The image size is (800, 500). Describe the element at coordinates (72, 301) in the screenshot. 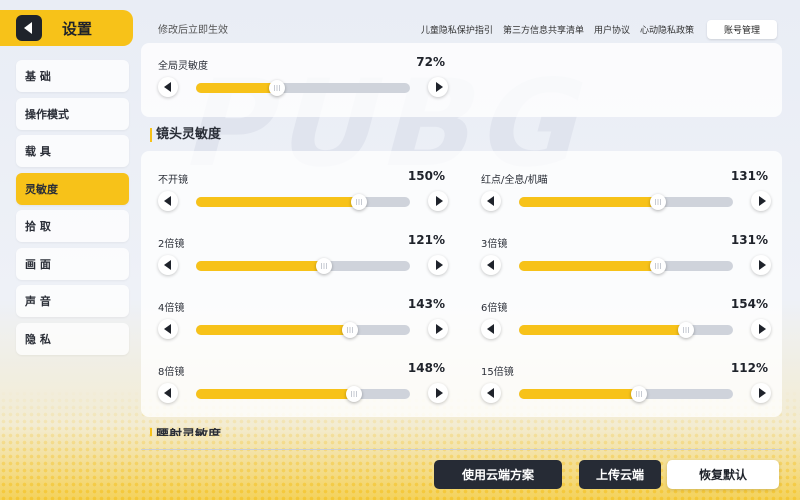

I see `sidebar-item-audio: 声 音` at that location.